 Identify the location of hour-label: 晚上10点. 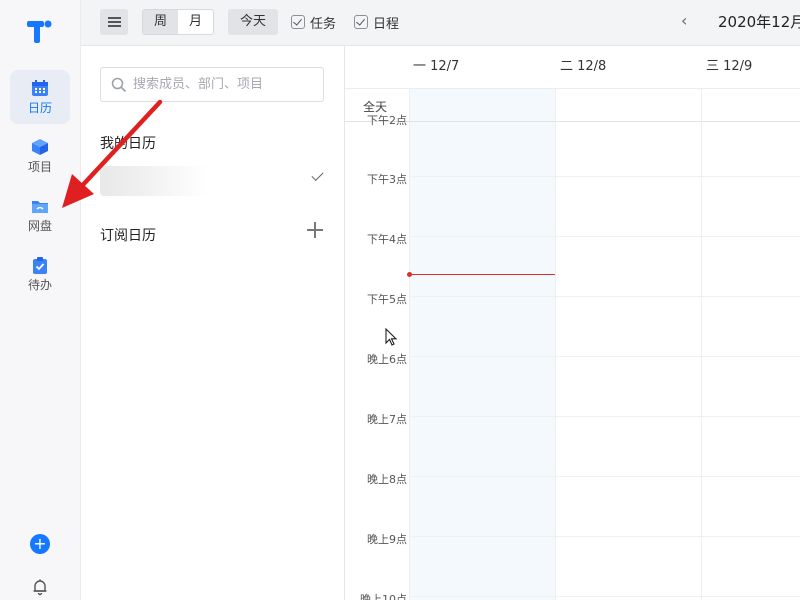
(383, 596).